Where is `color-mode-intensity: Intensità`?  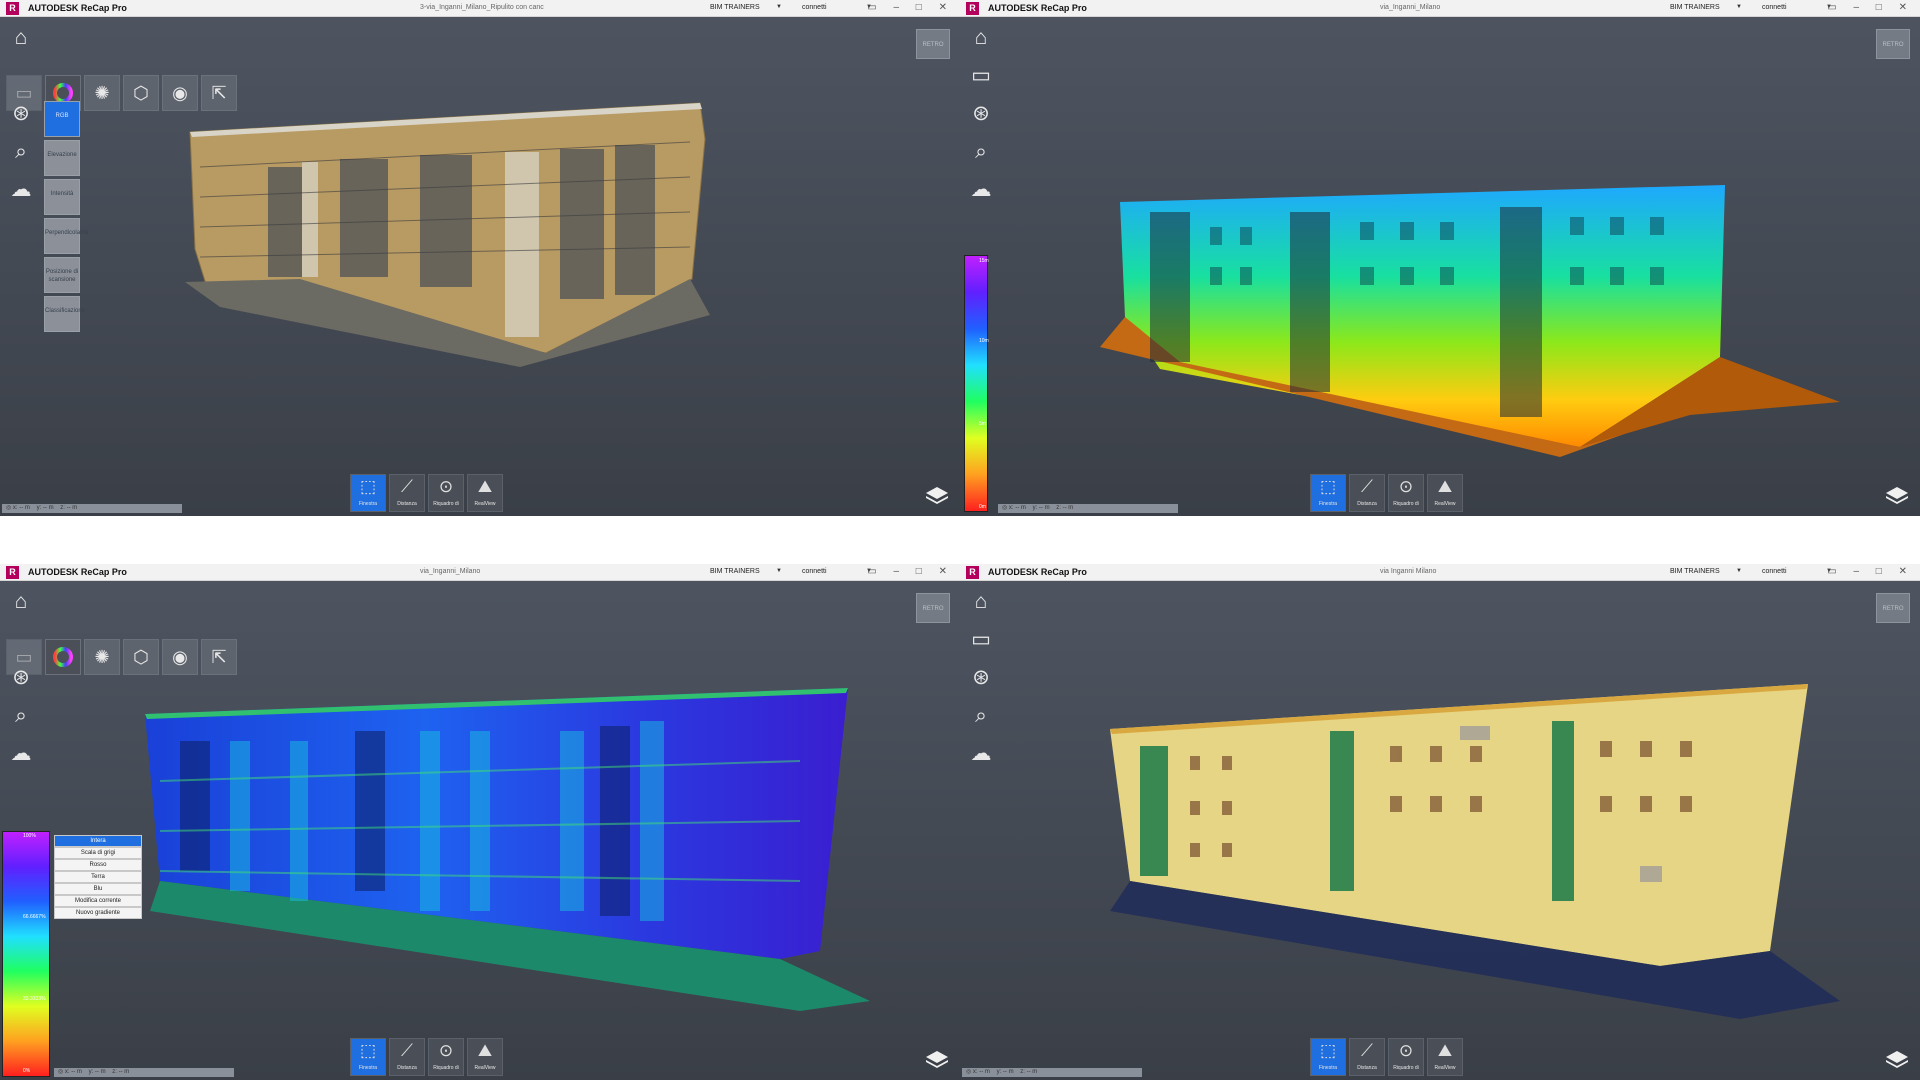 color-mode-intensity: Intensità is located at coordinates (62, 197).